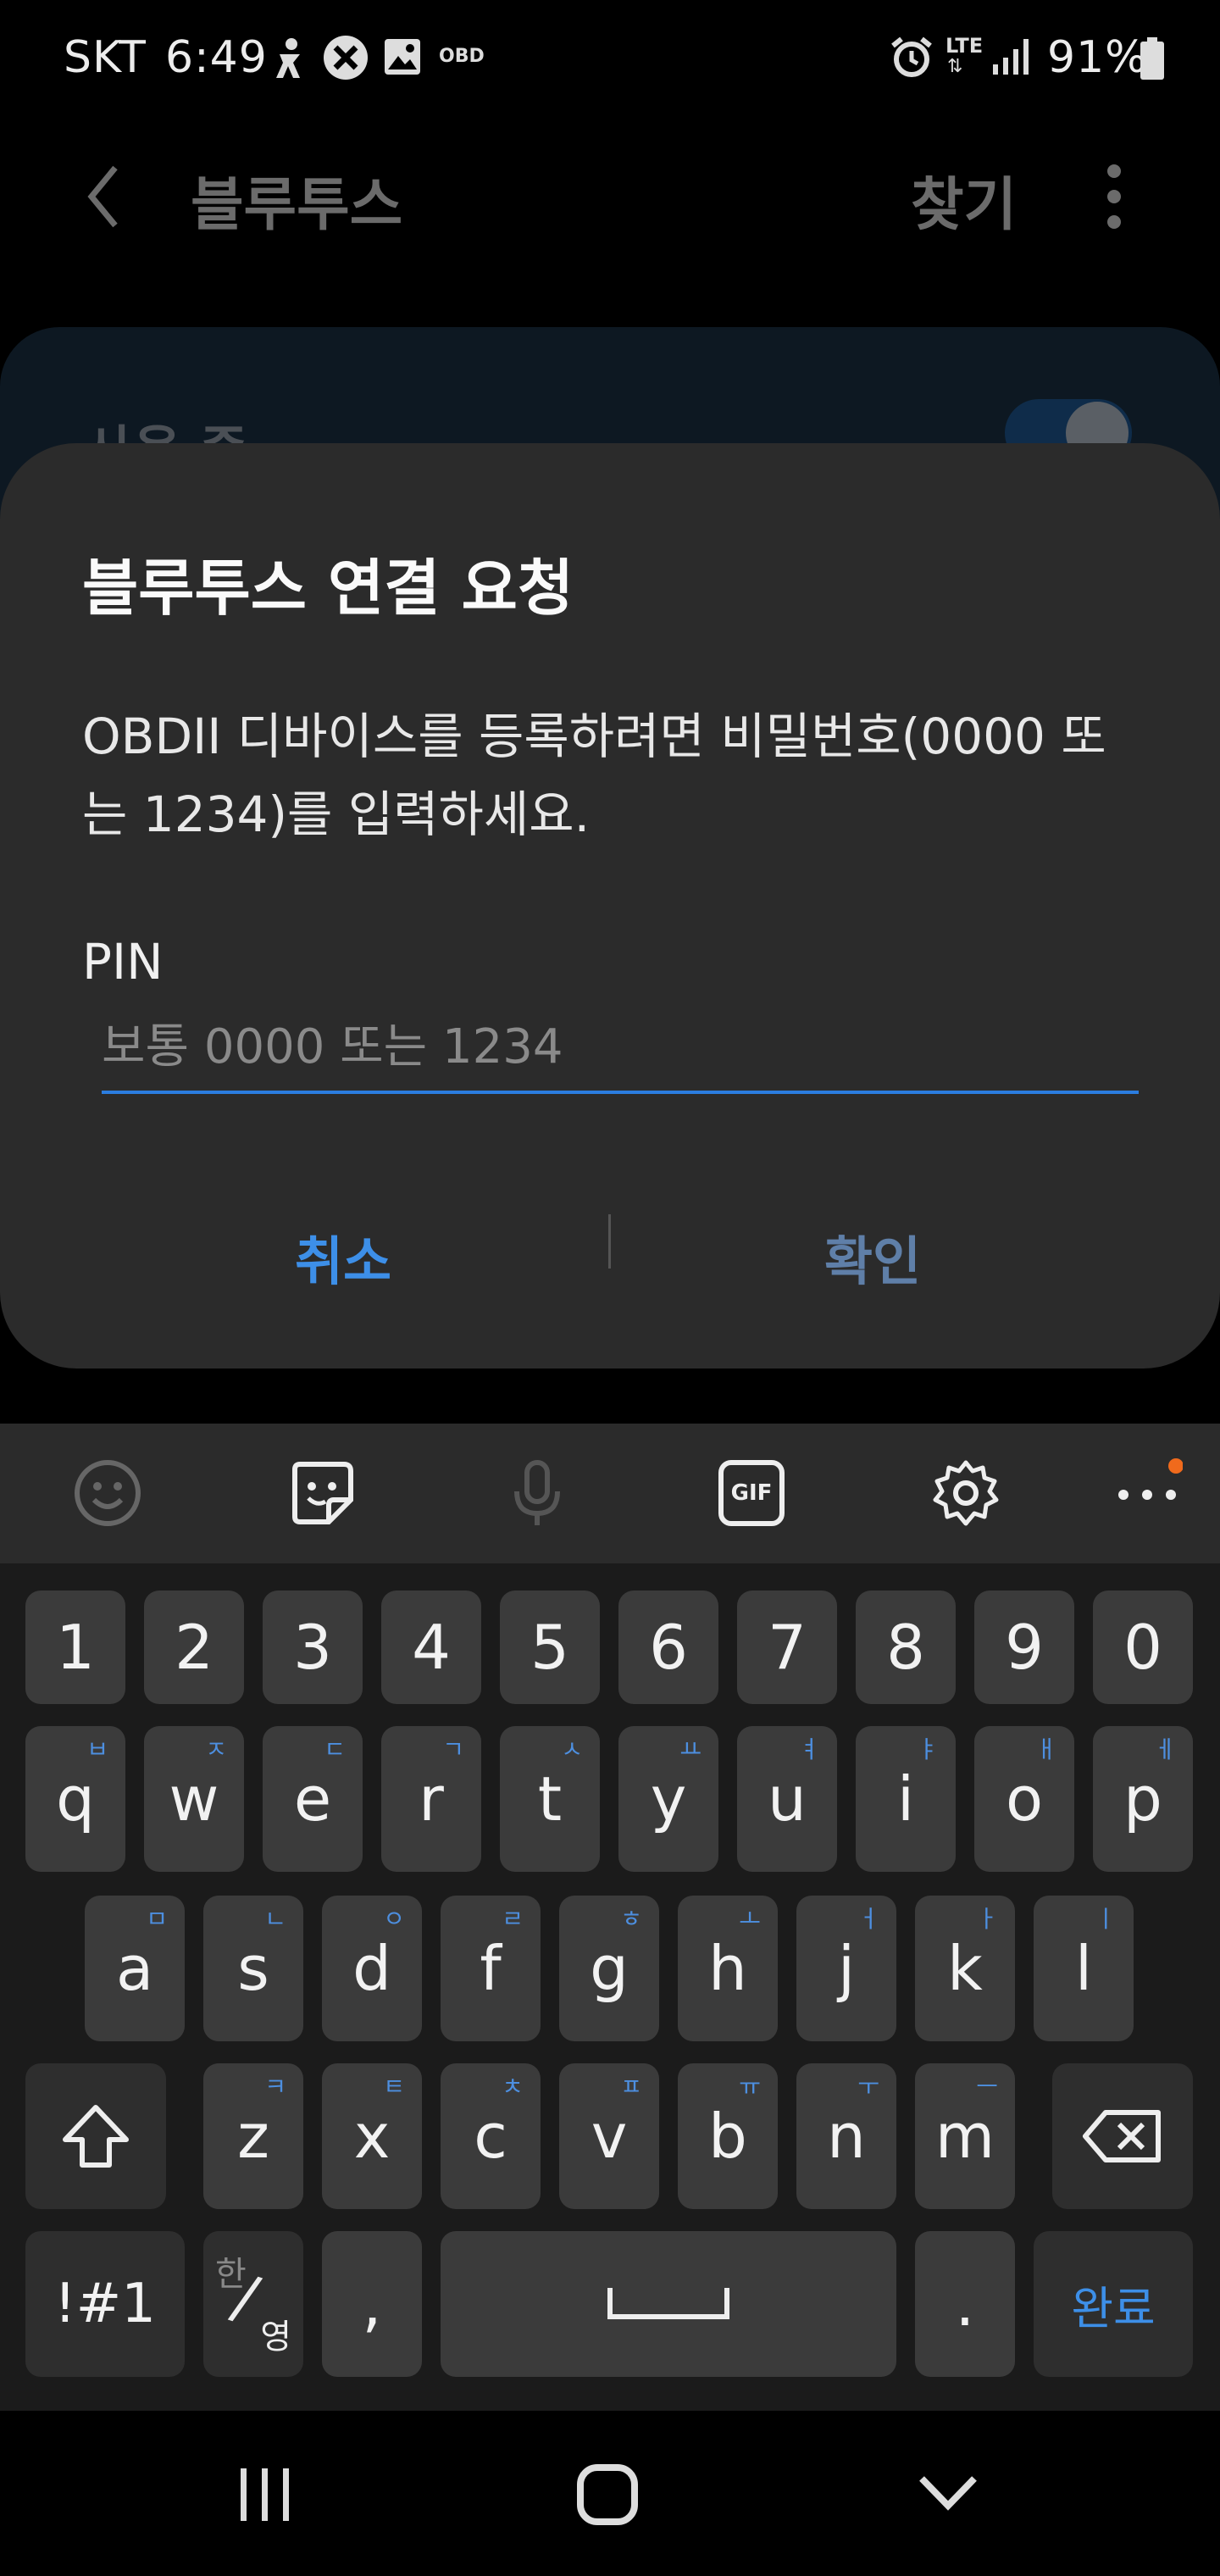  What do you see at coordinates (462, 56) in the screenshot?
I see `obd-notification: OBD` at bounding box center [462, 56].